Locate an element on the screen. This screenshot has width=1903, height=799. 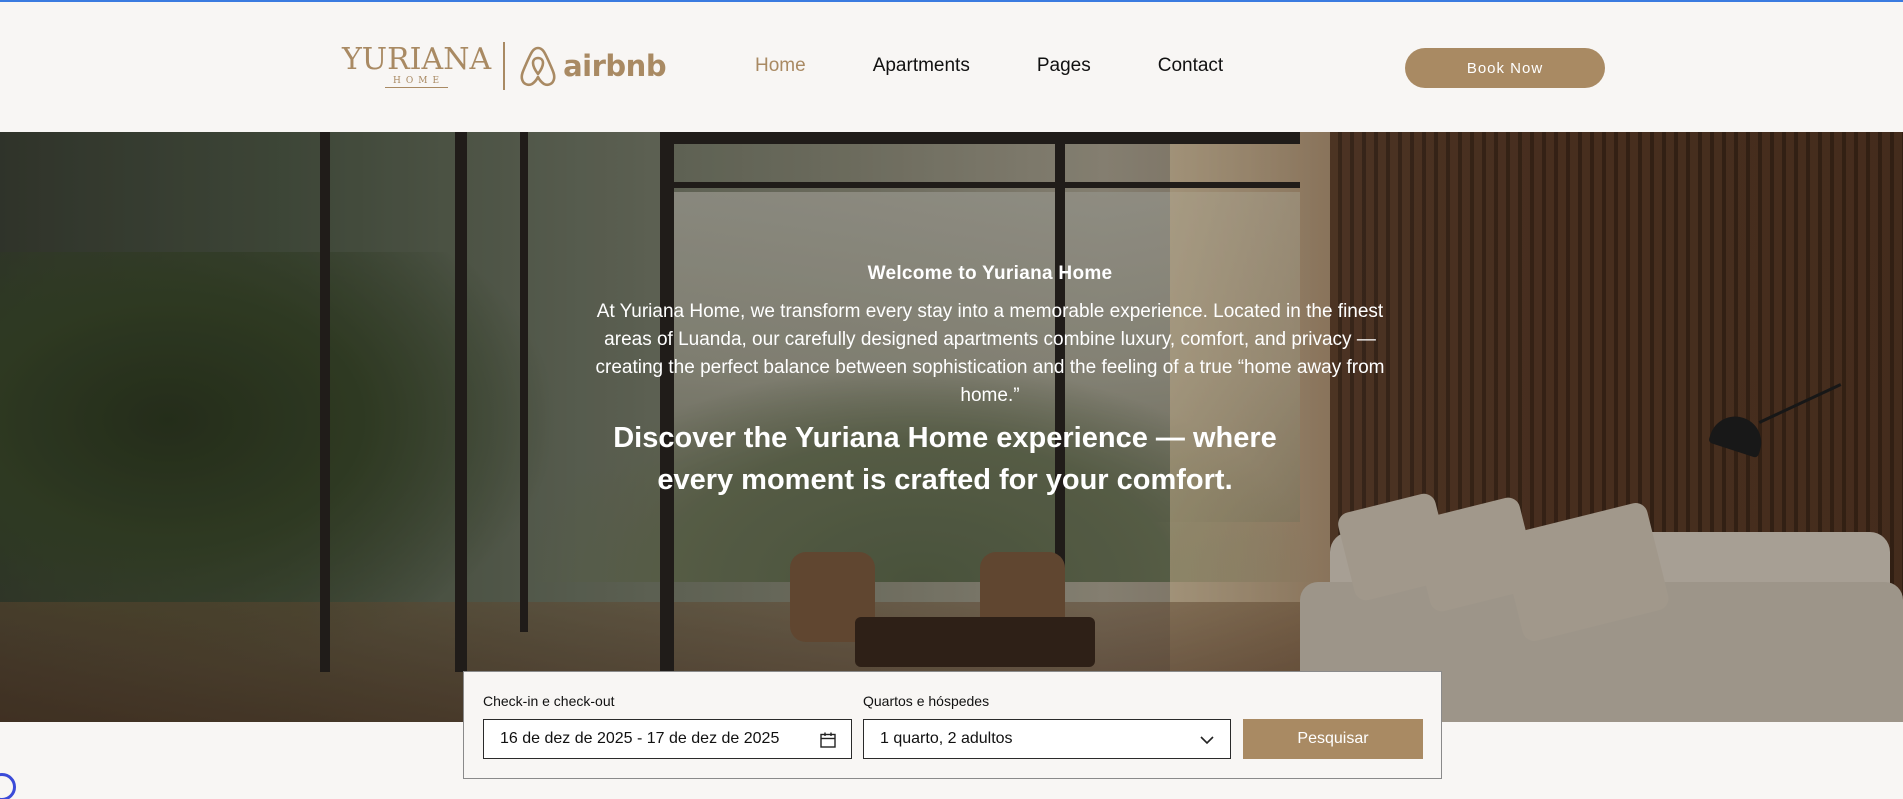
logo-sub: HOME is located at coordinates (417, 82).